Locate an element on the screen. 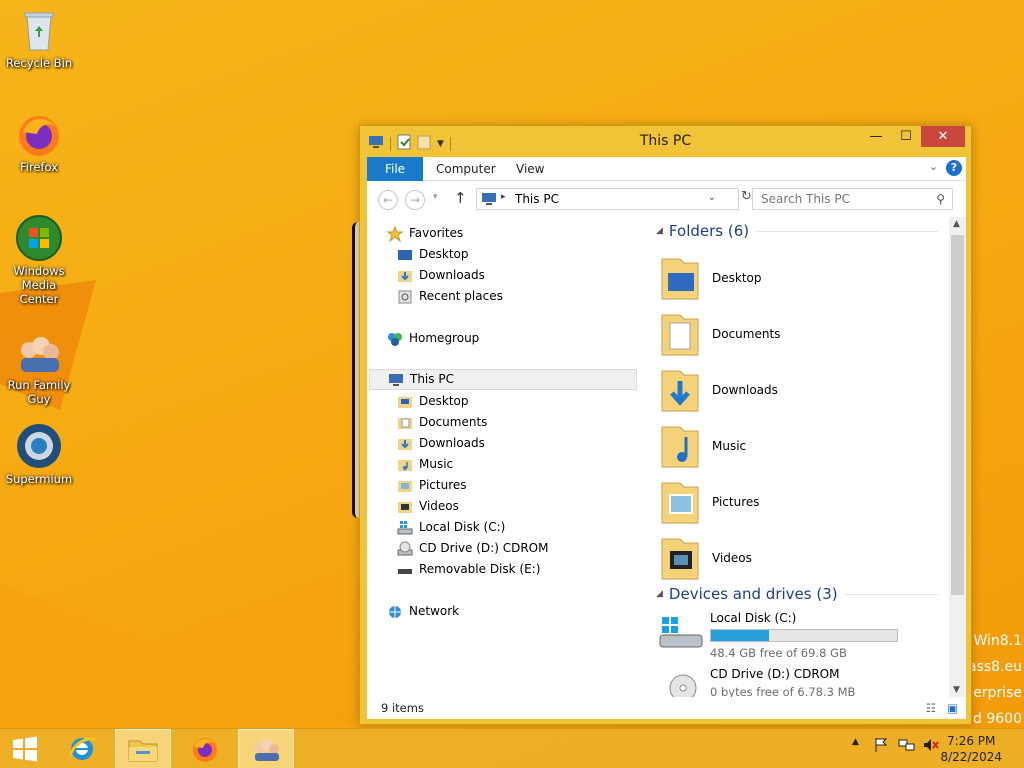 This screenshot has height=768, width=1024. tab-view: View is located at coordinates (530, 169).